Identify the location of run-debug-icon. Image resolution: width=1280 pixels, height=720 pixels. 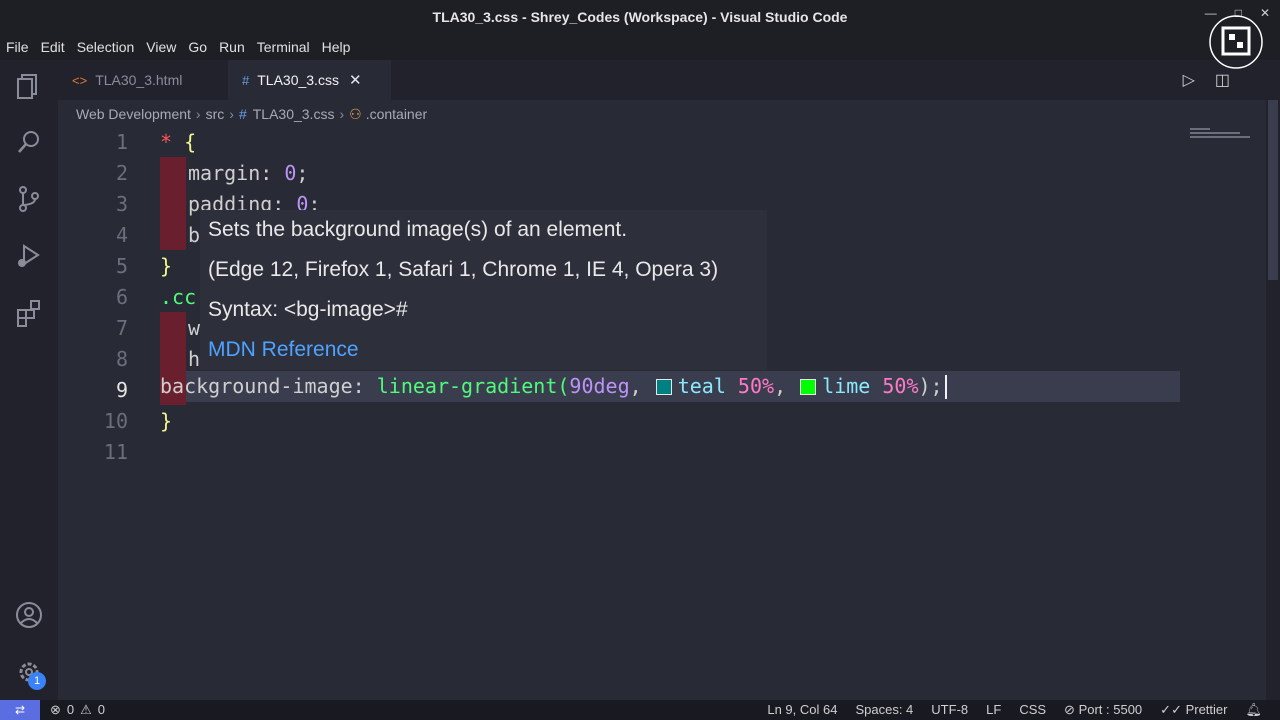
(29, 256).